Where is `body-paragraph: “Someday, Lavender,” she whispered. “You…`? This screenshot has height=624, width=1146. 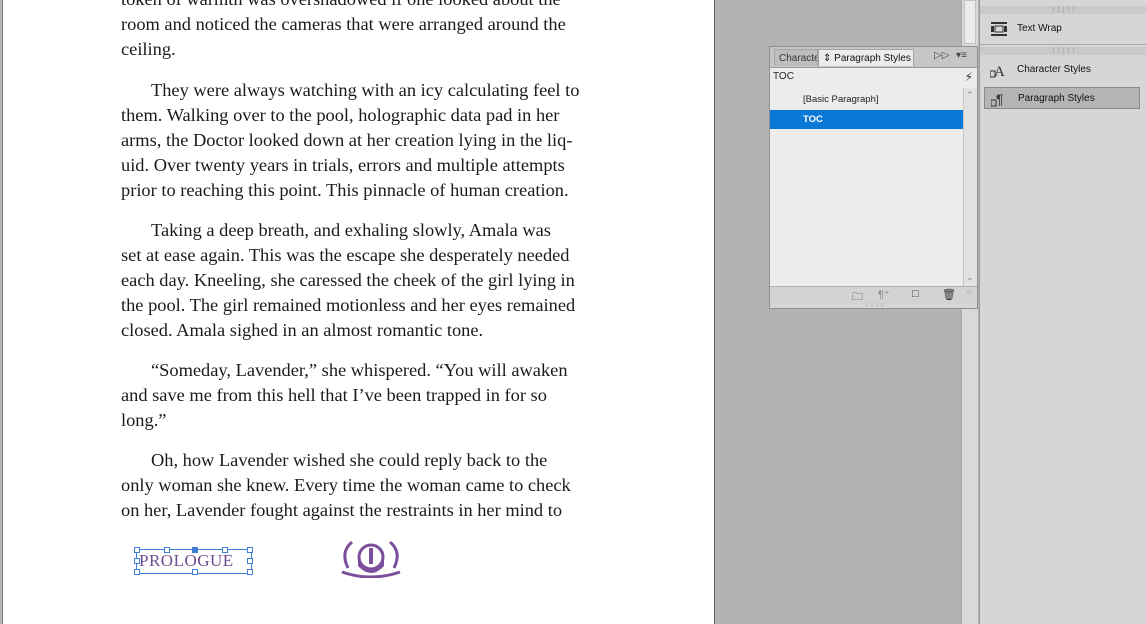
body-paragraph: “Someday, Lavender,” she whispered. “You… is located at coordinates (371, 395).